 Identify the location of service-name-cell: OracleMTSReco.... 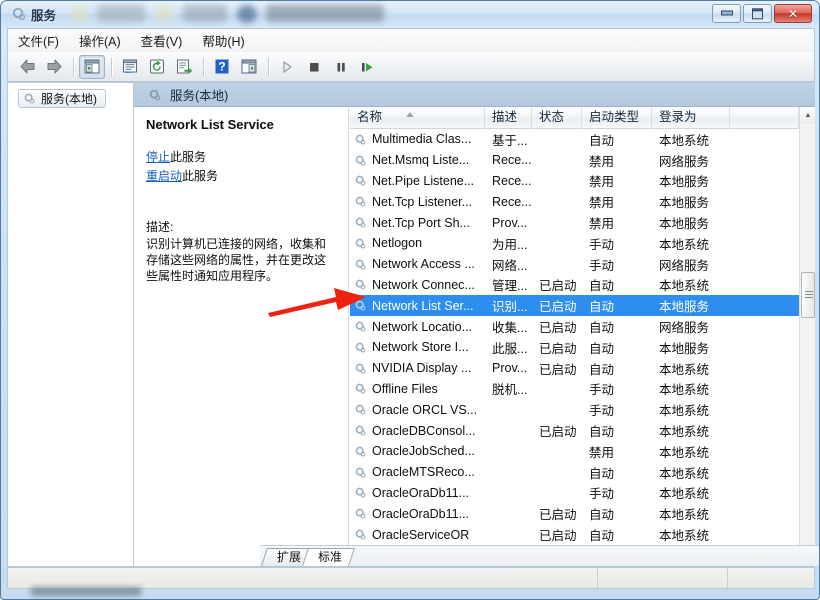
(417, 472).